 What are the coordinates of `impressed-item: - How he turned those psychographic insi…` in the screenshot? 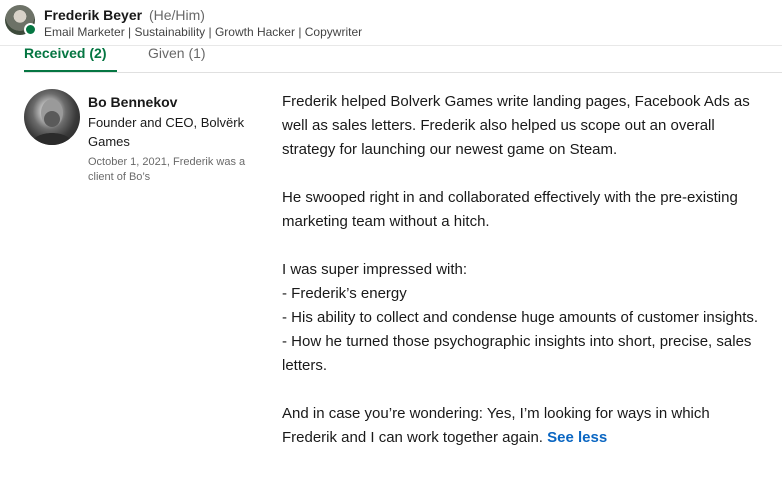 It's located at (517, 353).